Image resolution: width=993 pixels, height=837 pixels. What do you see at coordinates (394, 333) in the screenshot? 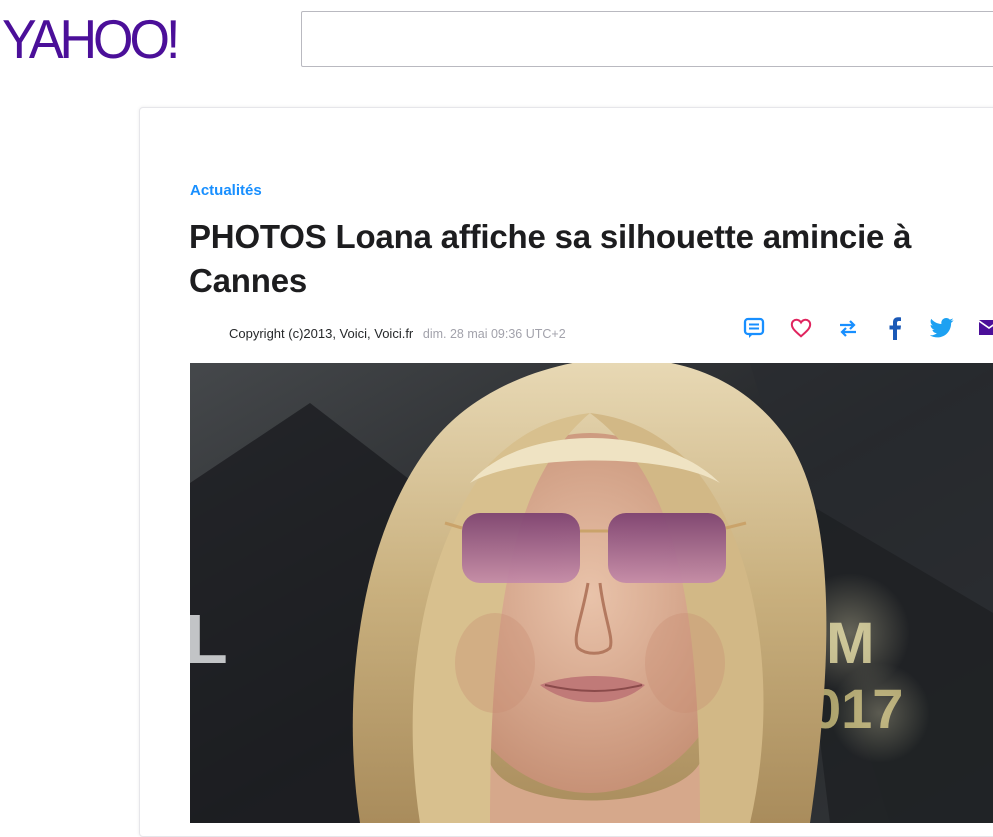
I see `byline-source: Voici.fr` at bounding box center [394, 333].